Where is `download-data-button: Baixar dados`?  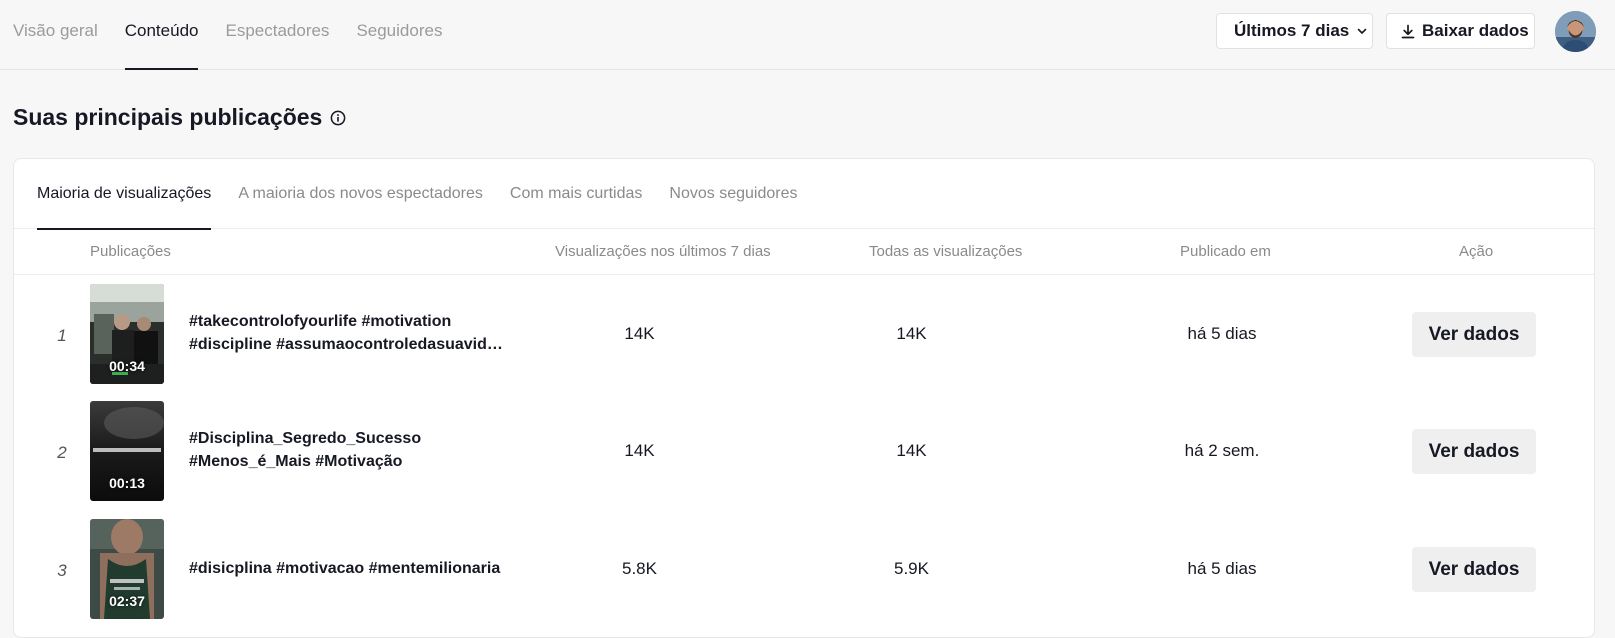
download-data-button: Baixar dados is located at coordinates (1460, 31).